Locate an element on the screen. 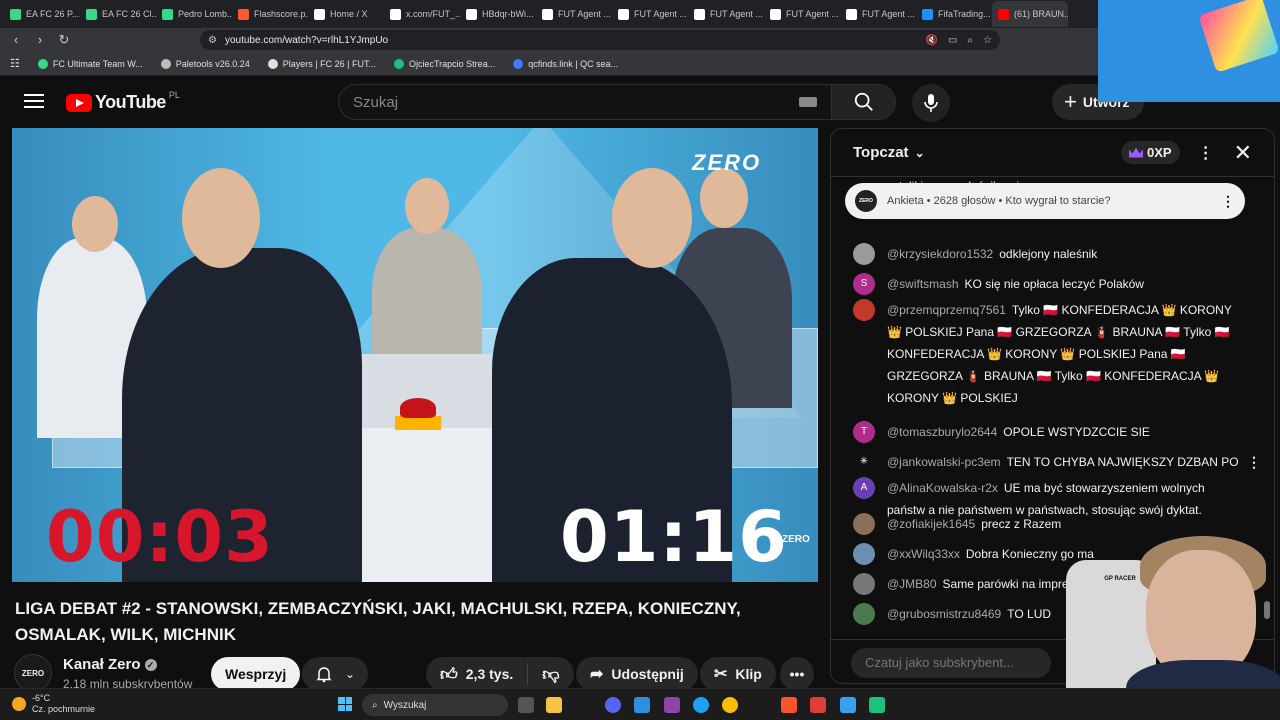 This screenshot has height=720, width=1280. reload-icon: ↻ is located at coordinates (64, 40).